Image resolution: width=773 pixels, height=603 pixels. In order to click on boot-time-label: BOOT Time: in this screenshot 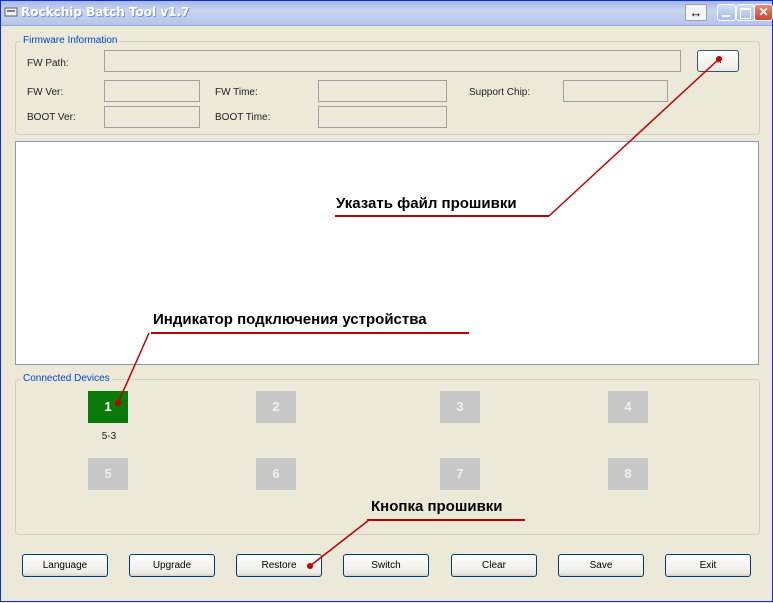, I will do `click(243, 117)`.